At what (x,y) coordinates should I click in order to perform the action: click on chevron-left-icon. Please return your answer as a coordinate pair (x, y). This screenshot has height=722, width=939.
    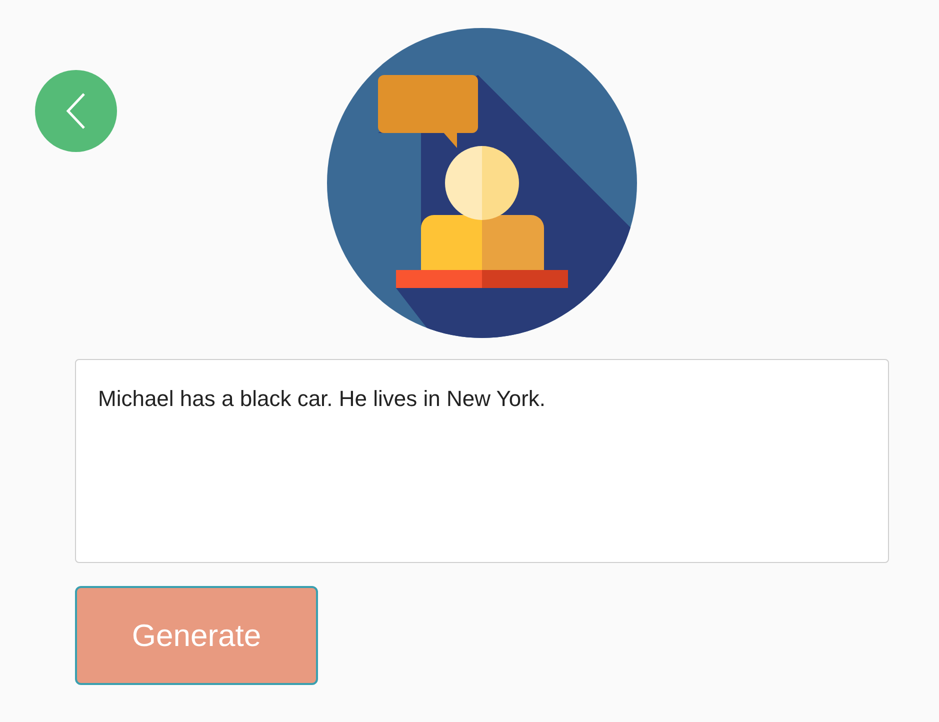
    Looking at the image, I should click on (76, 111).